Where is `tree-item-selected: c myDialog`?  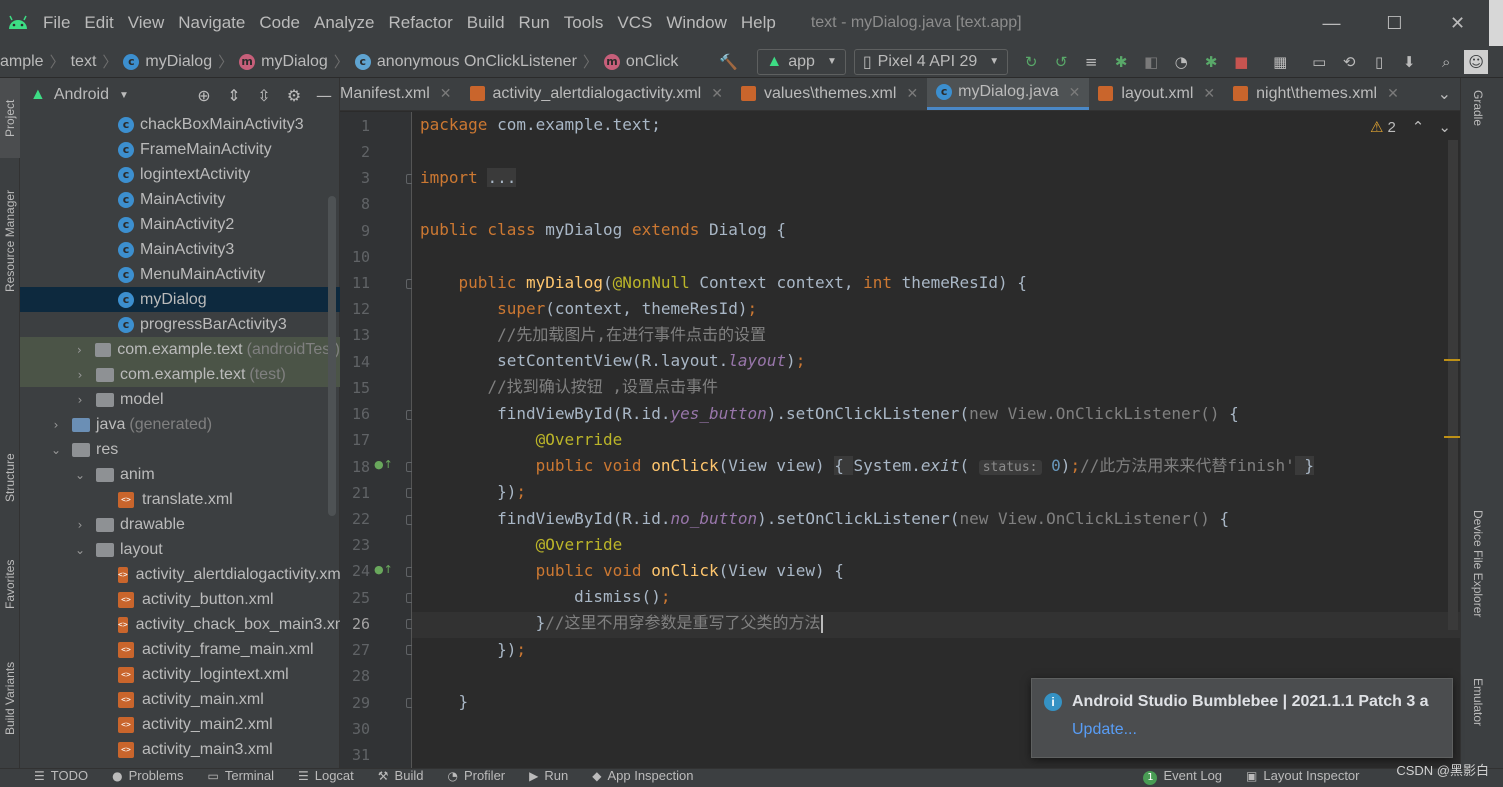
tree-item-selected: c myDialog is located at coordinates (180, 299).